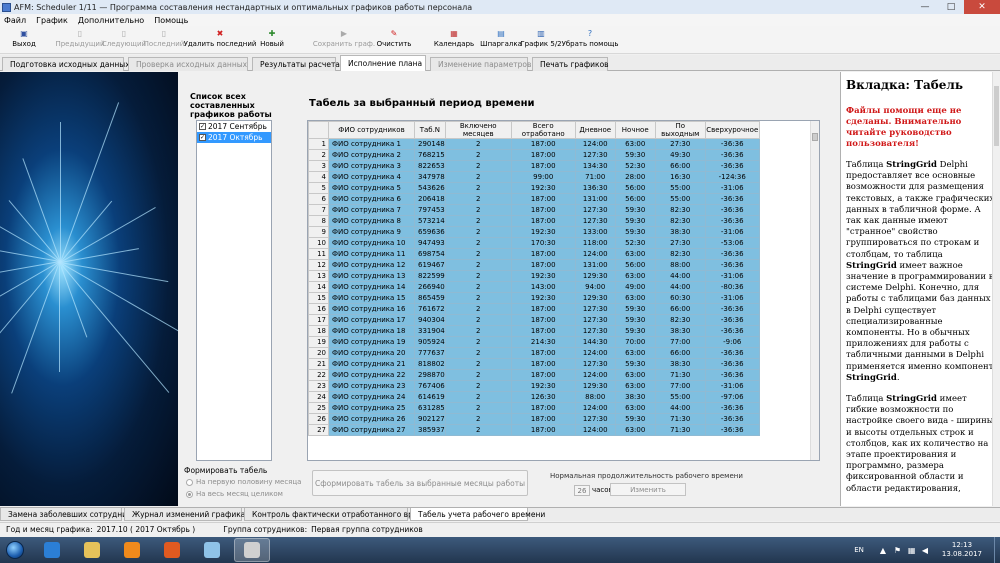 Image resolution: width=1000 pixels, height=563 pixels. Describe the element at coordinates (430, 287) in the screenshot. I see `grid-cell: 266940` at that location.